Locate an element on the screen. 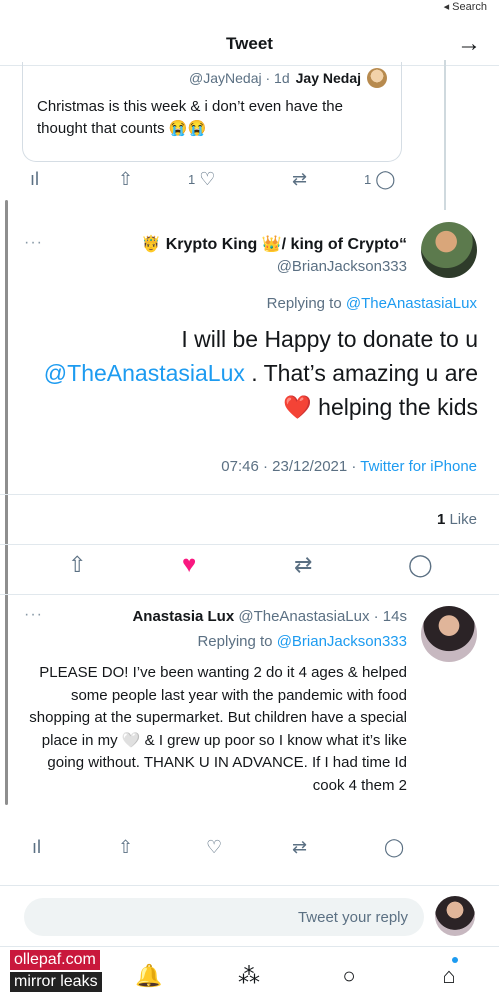  replying-handle-link: @TheAnastasiaLux is located at coordinates (411, 303).